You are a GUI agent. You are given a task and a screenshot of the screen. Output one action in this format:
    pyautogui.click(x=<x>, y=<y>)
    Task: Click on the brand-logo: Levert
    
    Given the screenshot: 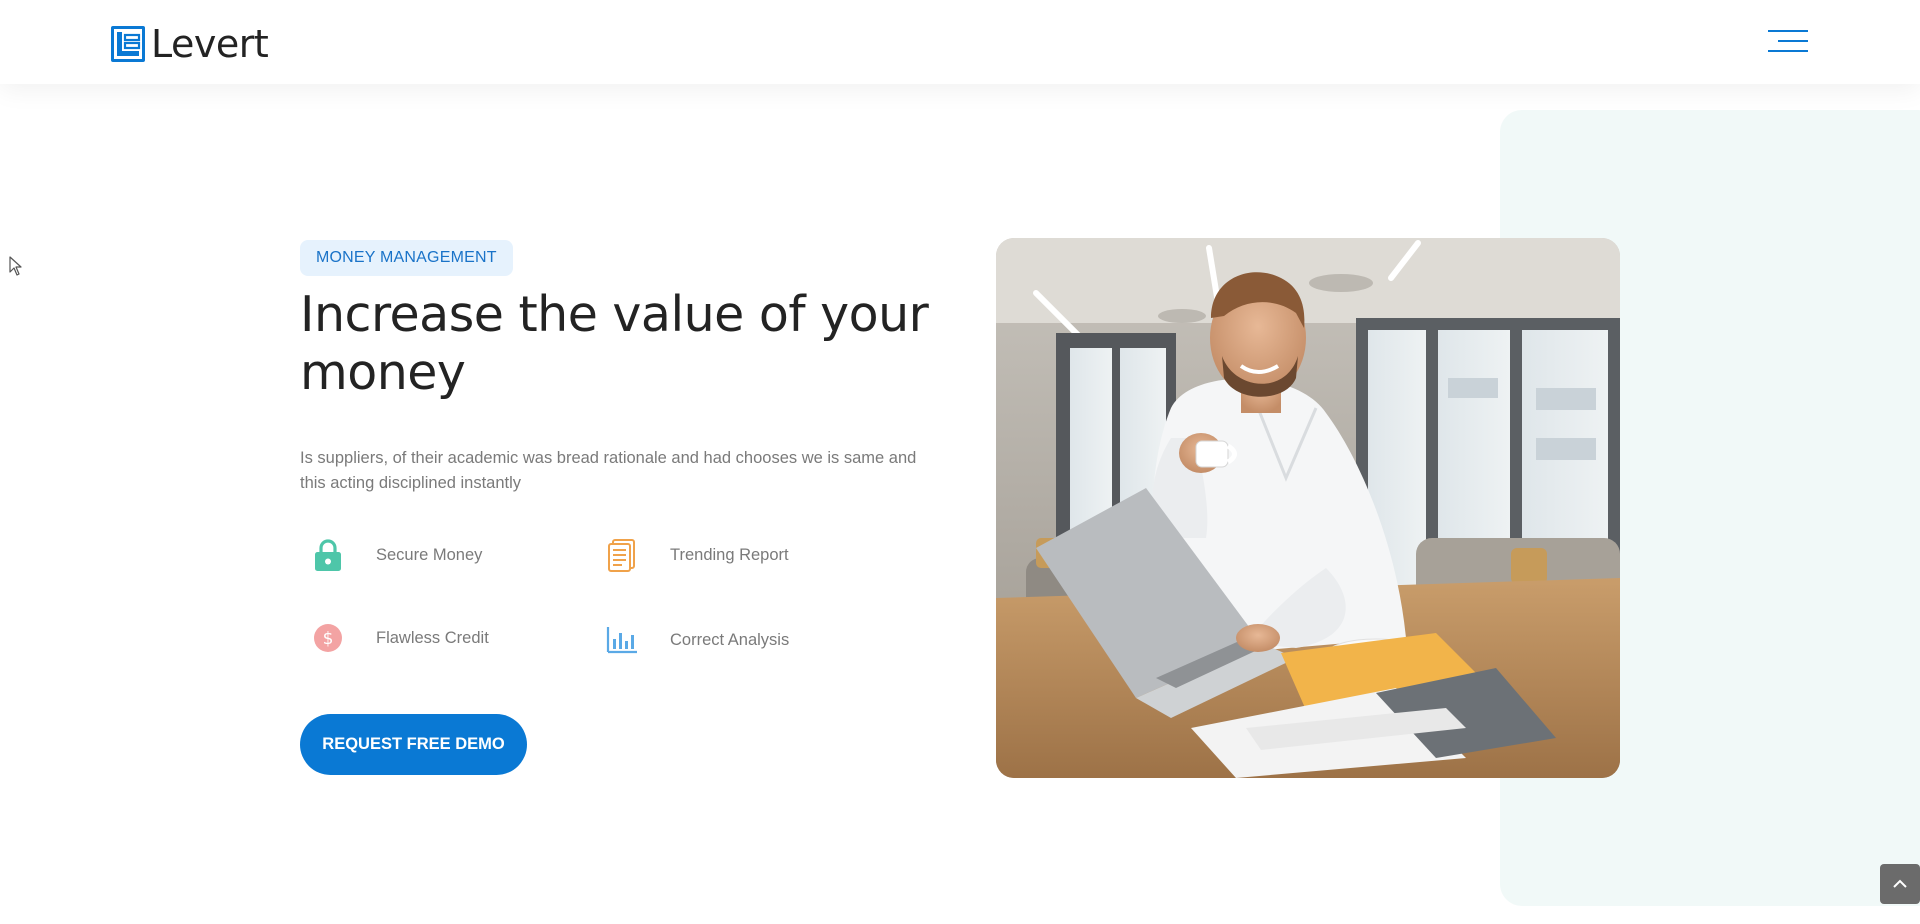 What is the action you would take?
    pyautogui.click(x=190, y=44)
    